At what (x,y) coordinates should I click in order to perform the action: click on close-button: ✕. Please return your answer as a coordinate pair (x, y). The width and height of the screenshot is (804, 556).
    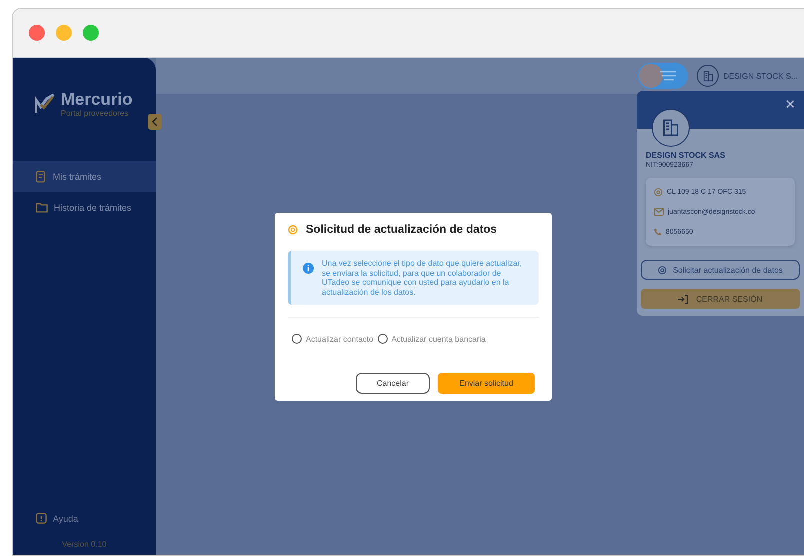
    Looking at the image, I should click on (790, 104).